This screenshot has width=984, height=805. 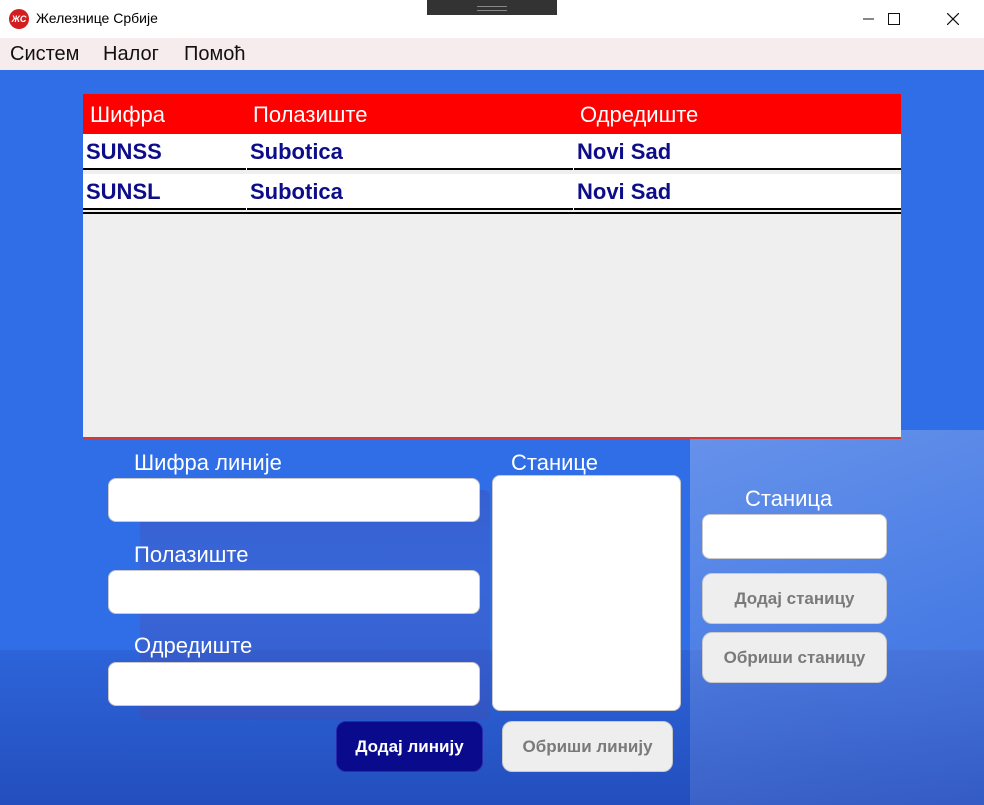 I want to click on origin-input, so click(x=294, y=592).